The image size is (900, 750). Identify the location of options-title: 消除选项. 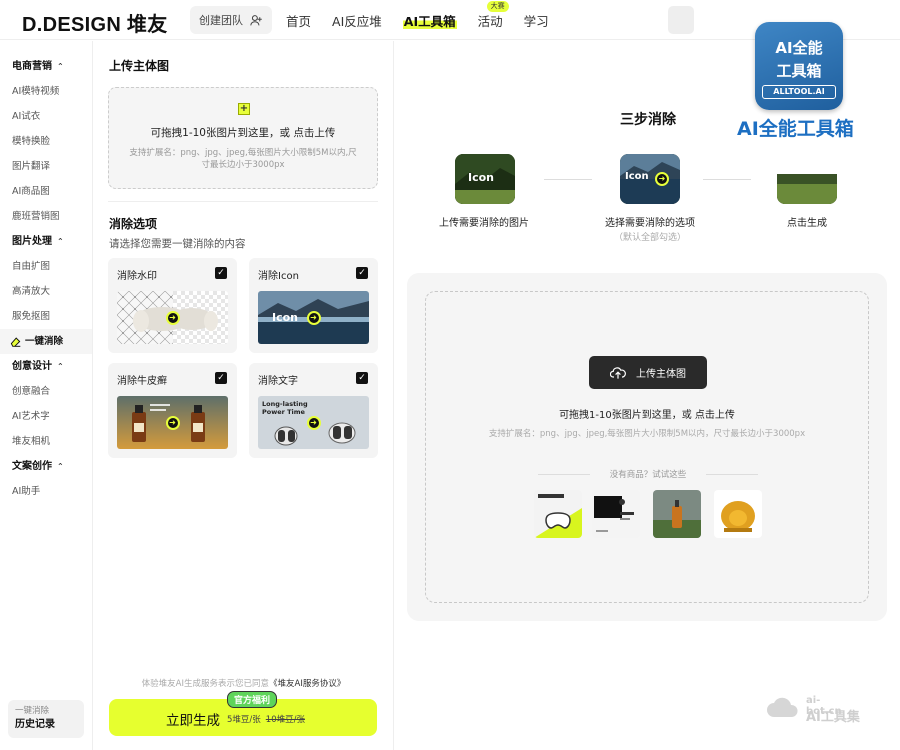
(133, 224).